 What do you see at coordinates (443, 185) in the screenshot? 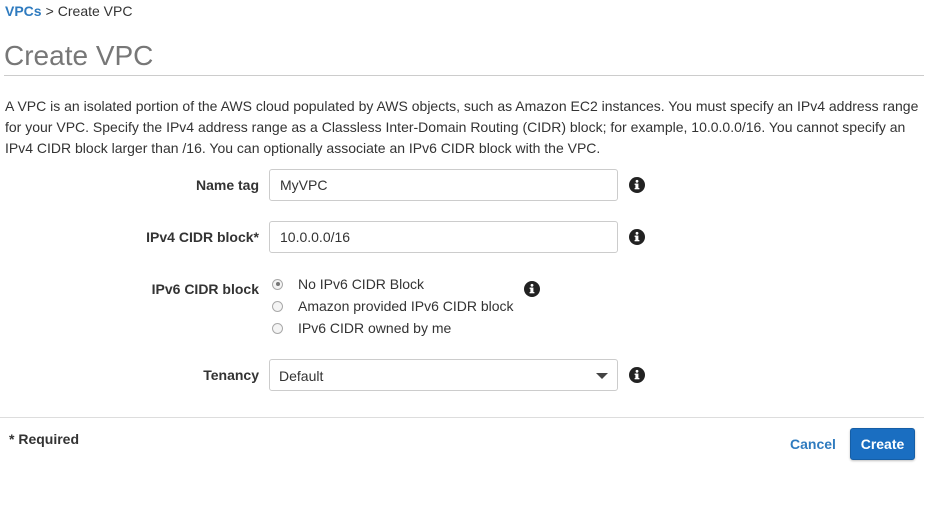
I see `name-tag-input` at bounding box center [443, 185].